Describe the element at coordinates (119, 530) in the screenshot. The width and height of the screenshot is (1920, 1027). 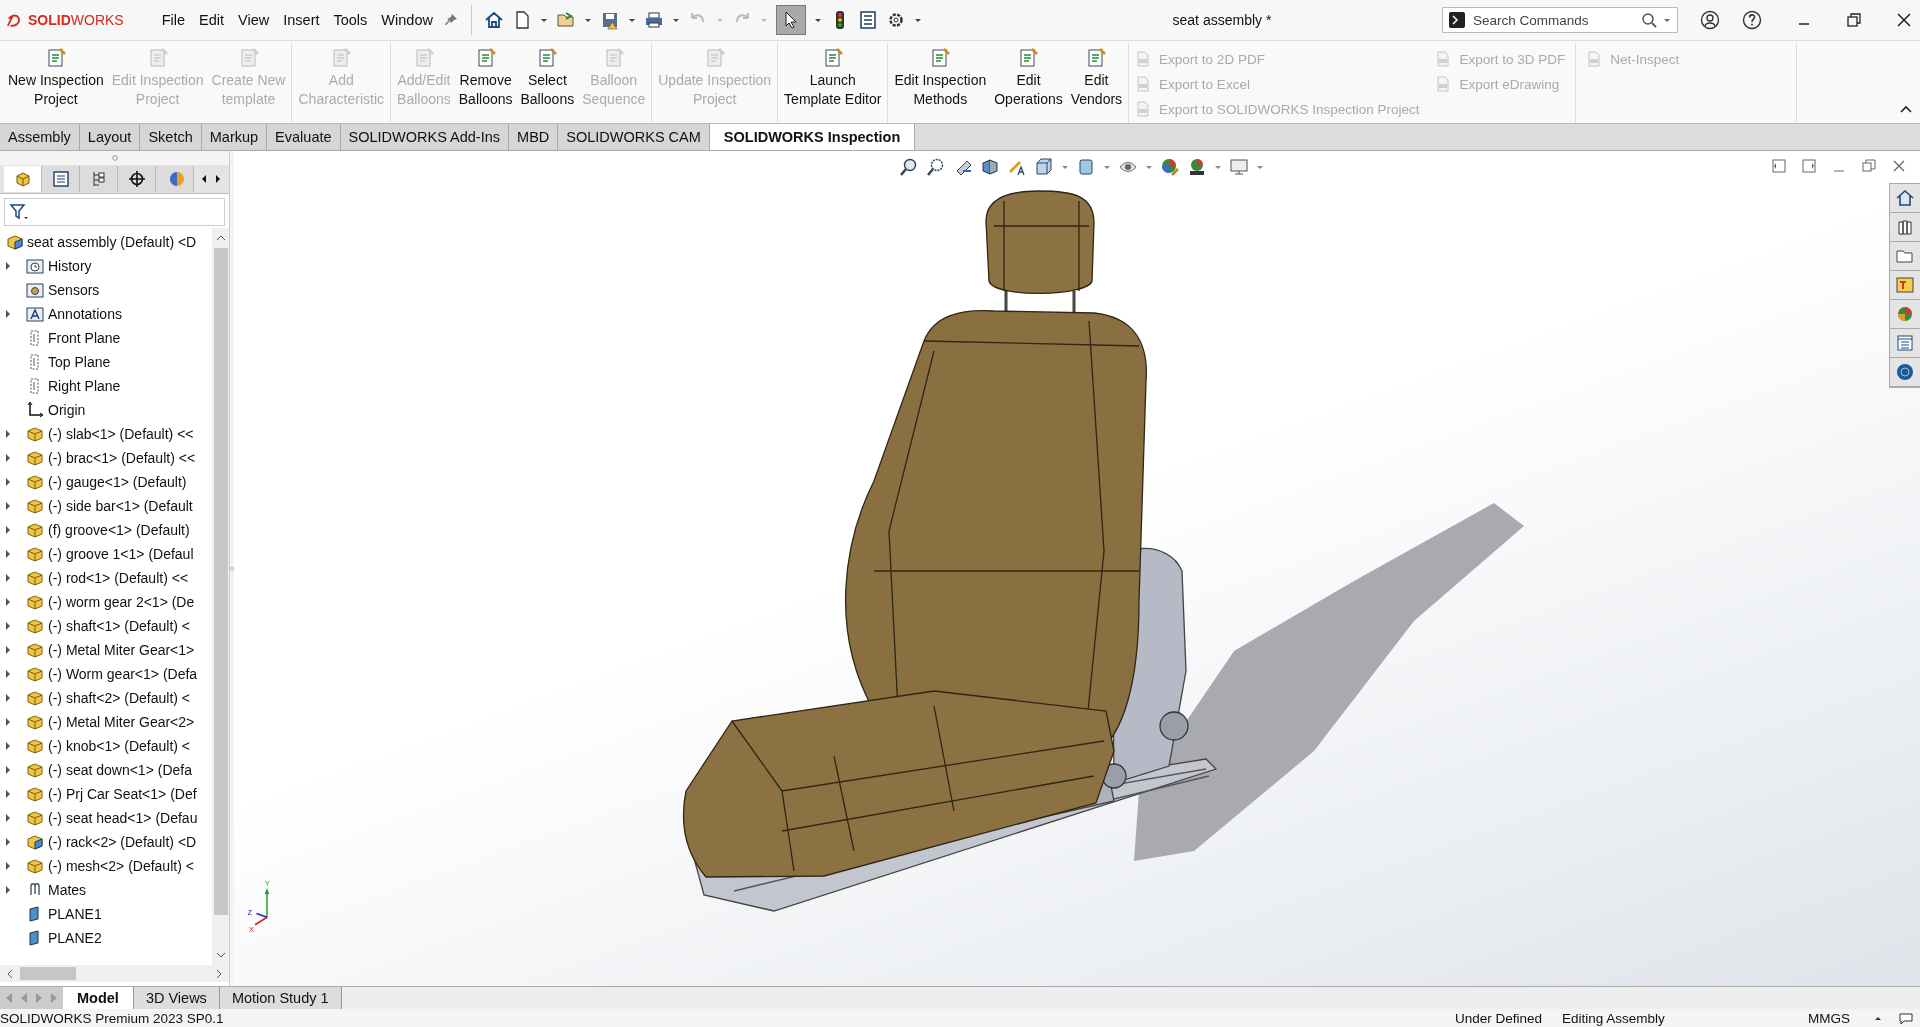
I see `tree-item: (f) groove<1> (Default)` at that location.